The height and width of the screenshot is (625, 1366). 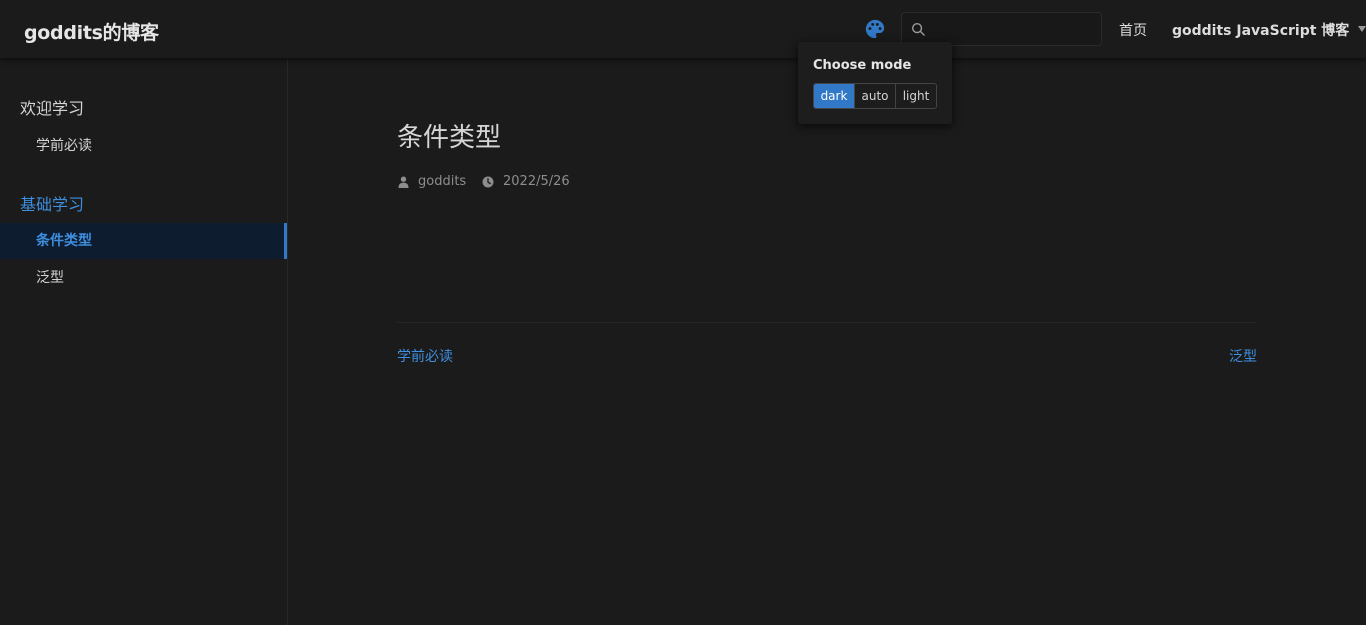 I want to click on sidebar-group-basics: 基础学习, so click(x=52, y=203).